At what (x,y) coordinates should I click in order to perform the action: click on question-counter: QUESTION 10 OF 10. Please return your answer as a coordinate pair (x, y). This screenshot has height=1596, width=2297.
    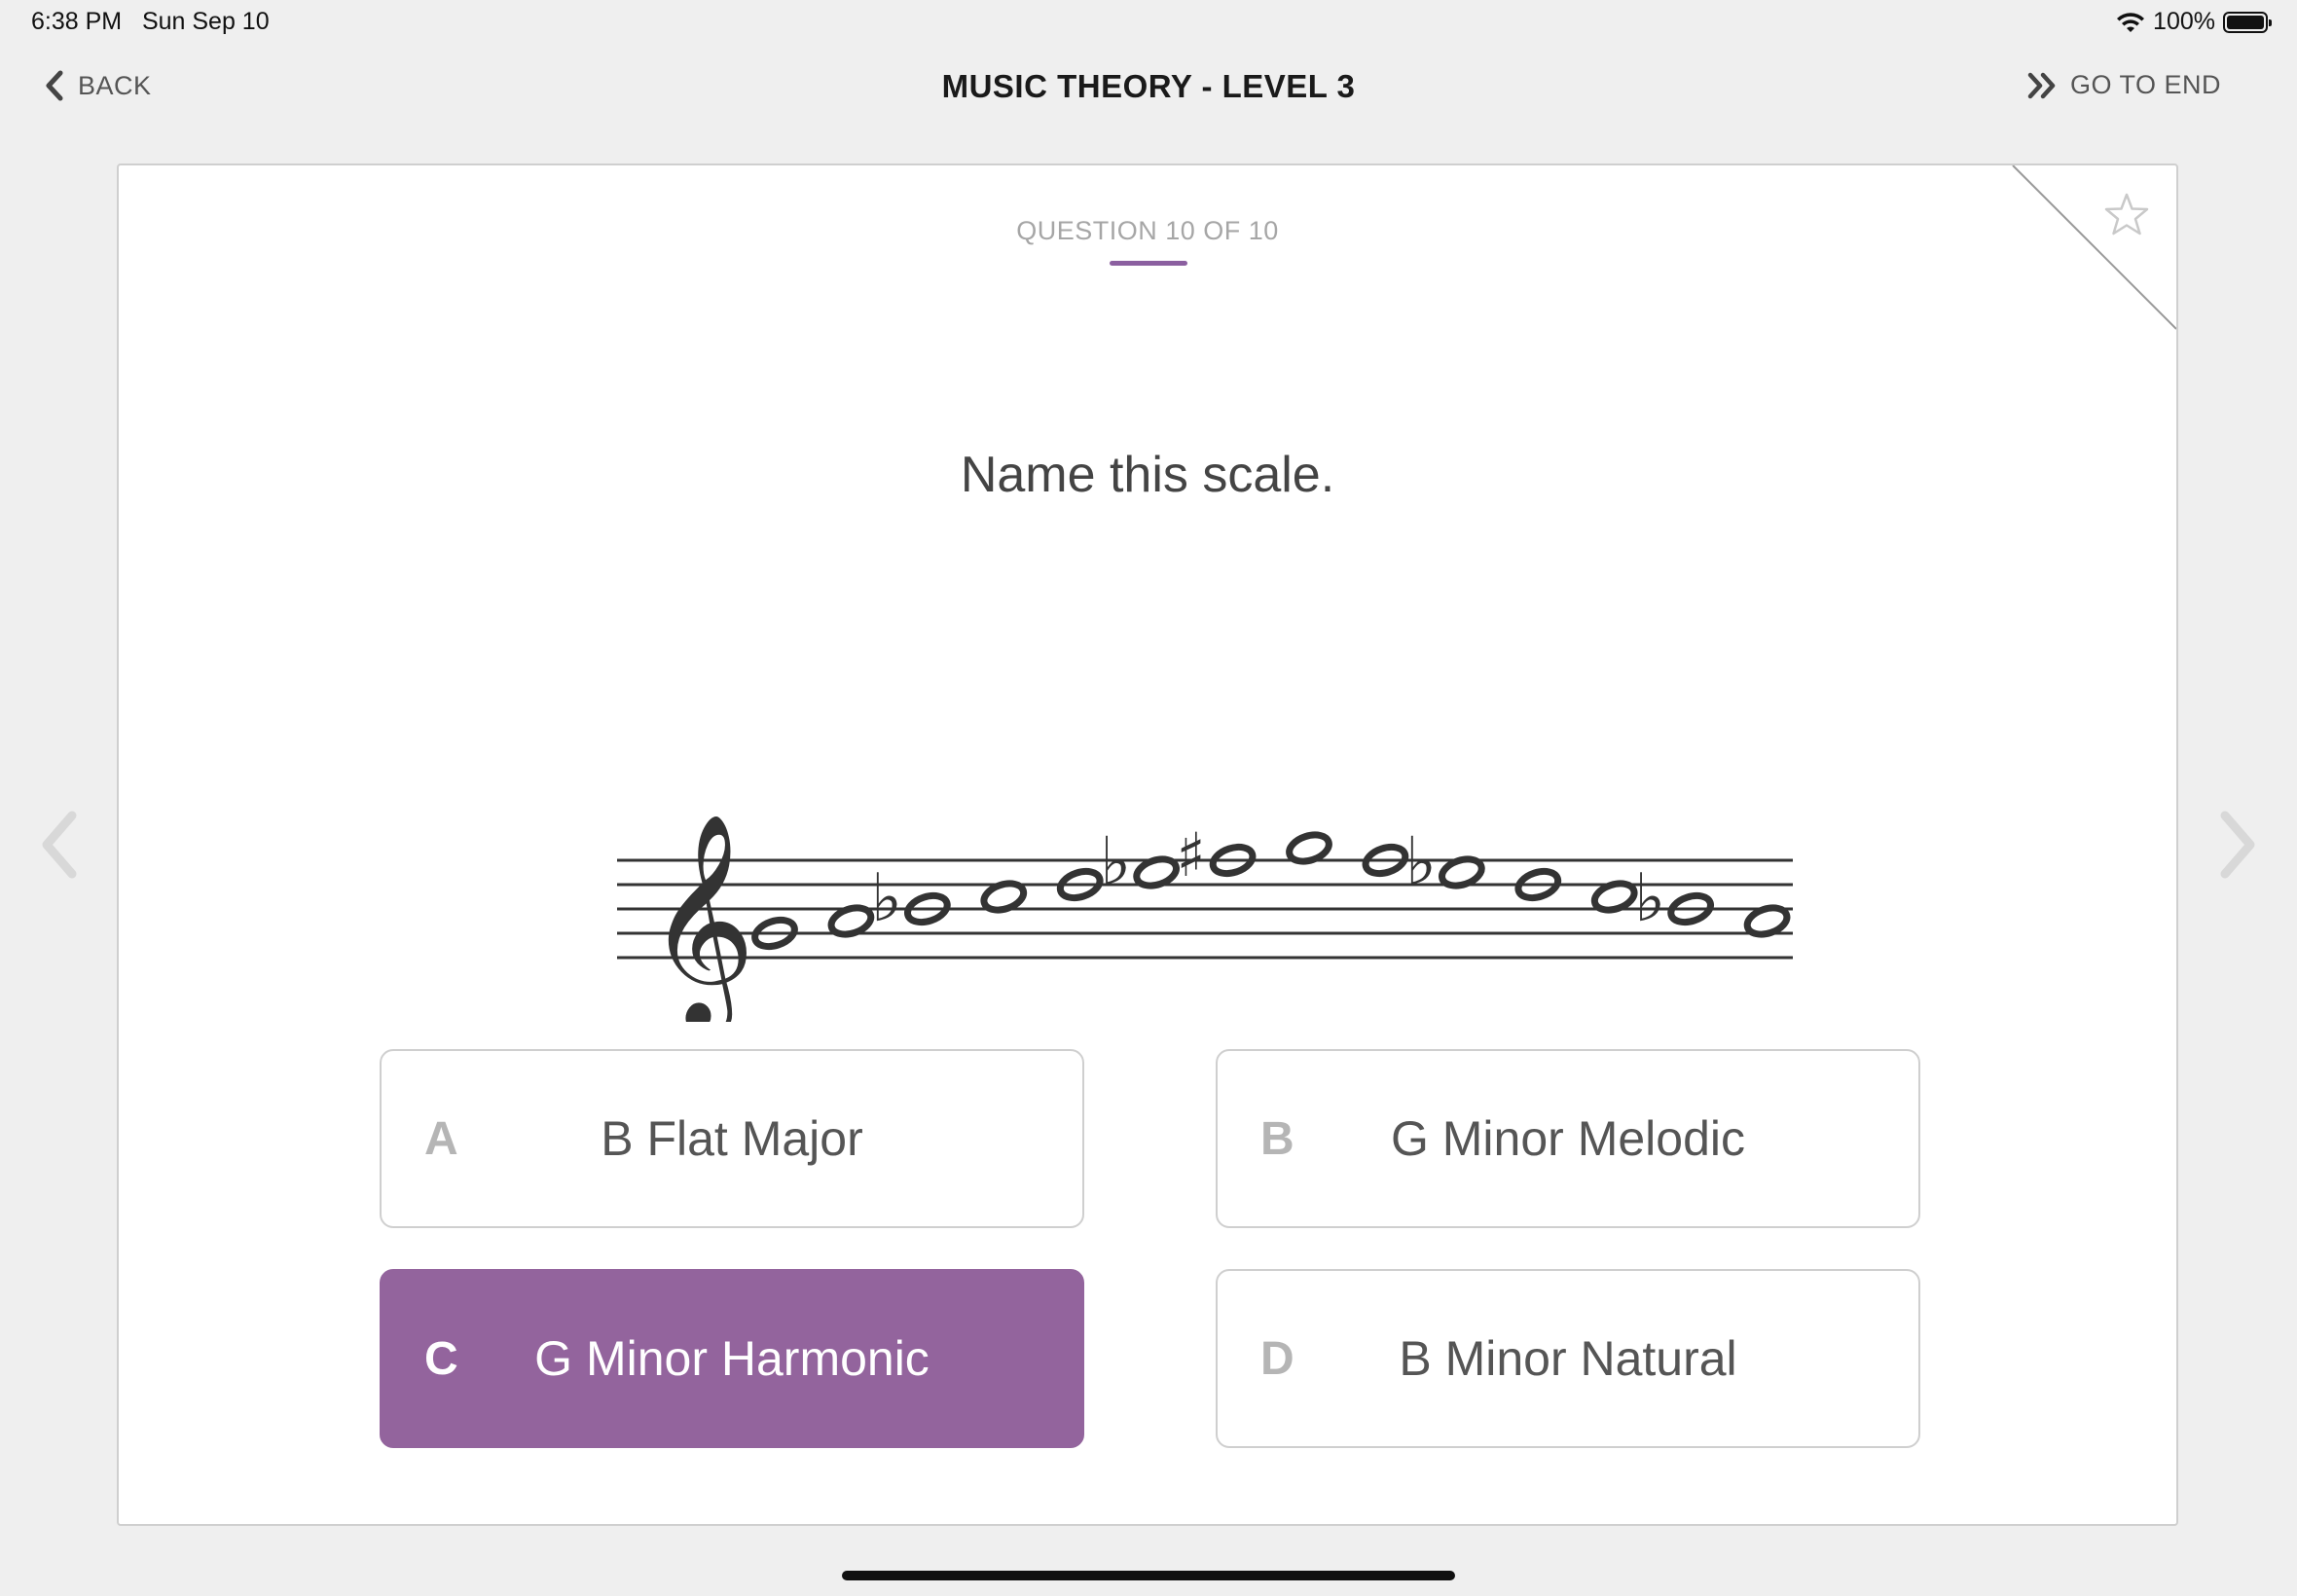
    Looking at the image, I should click on (1147, 230).